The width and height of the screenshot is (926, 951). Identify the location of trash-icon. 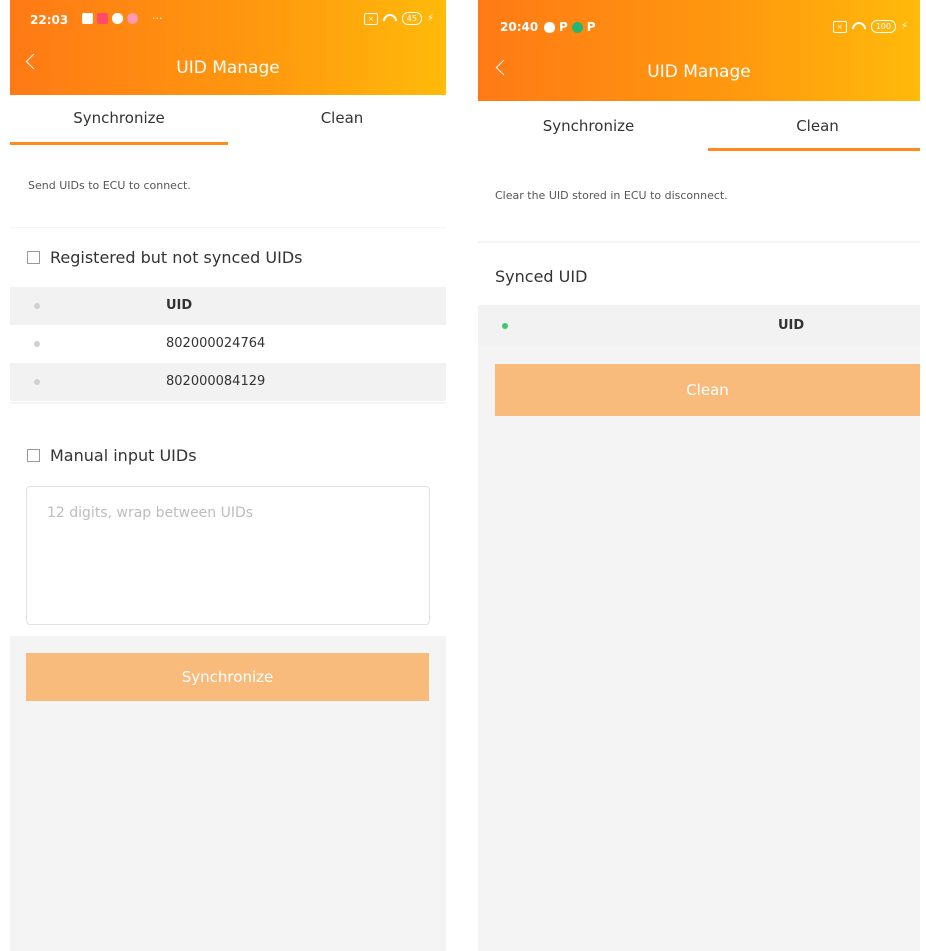
(87, 18).